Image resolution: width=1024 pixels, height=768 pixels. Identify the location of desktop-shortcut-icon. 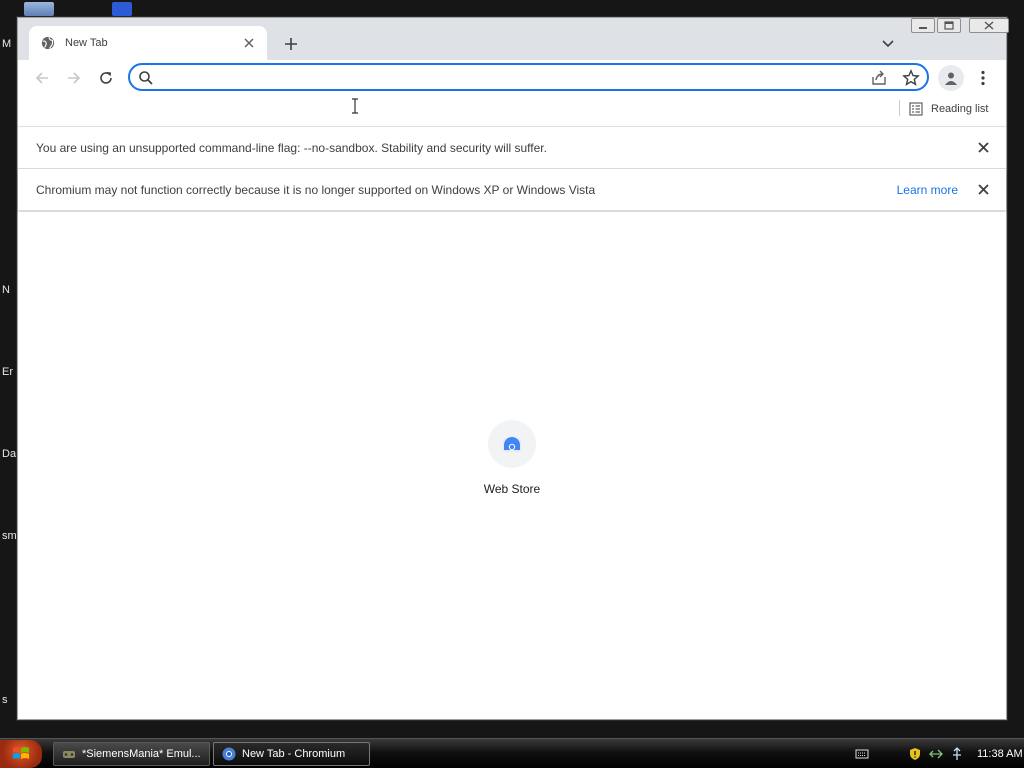
(122, 9).